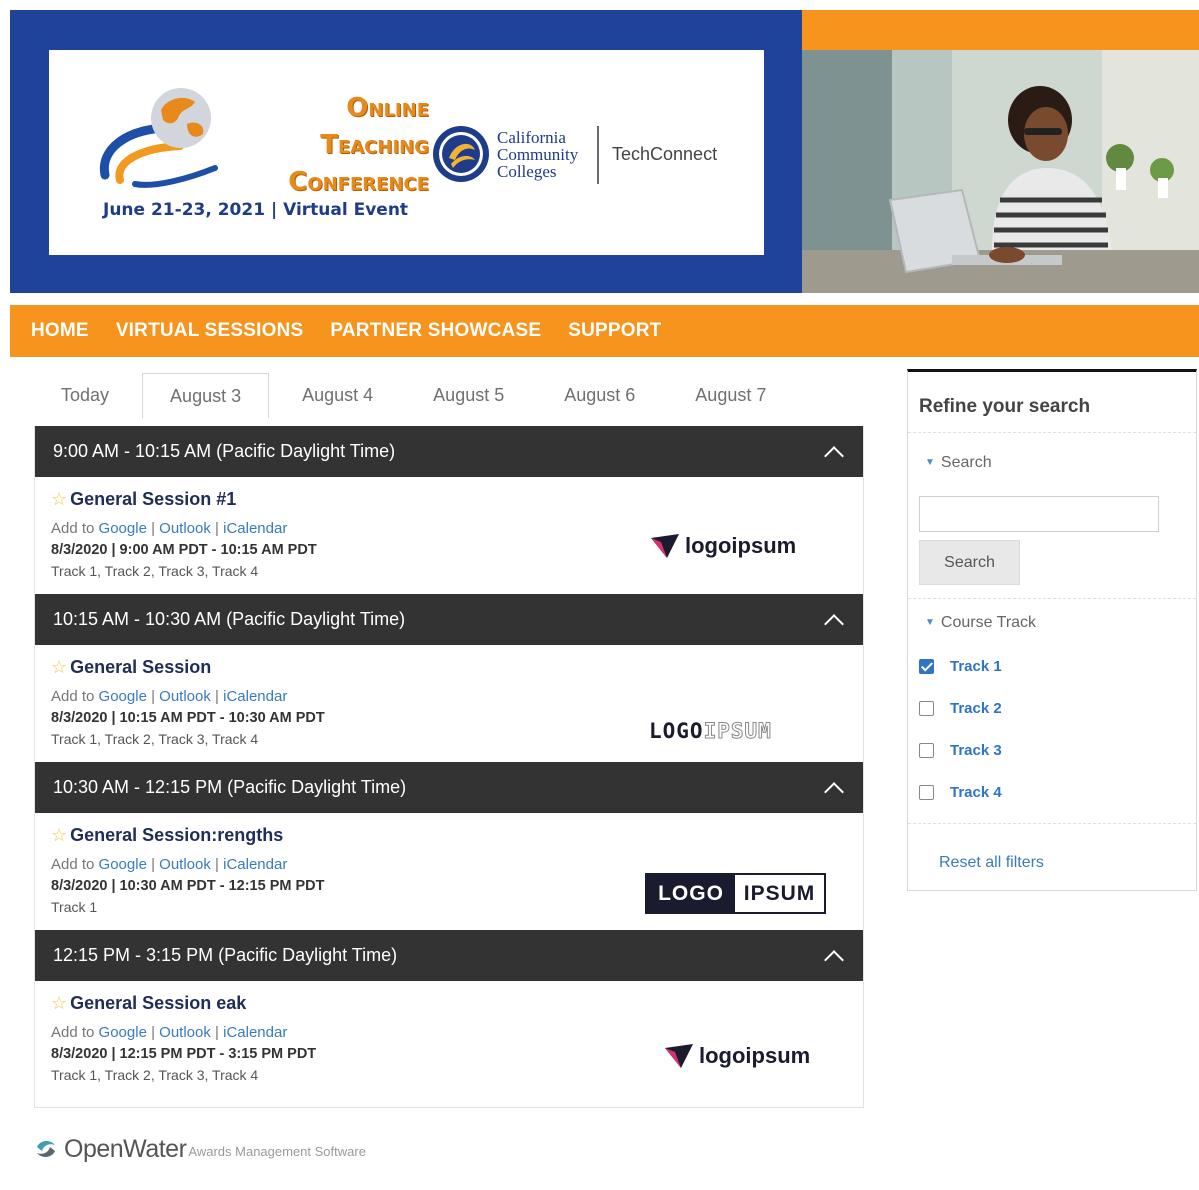 The width and height of the screenshot is (1199, 1190). Describe the element at coordinates (691, 893) in the screenshot. I see `sponsor-logo-text-a: LOGO` at that location.